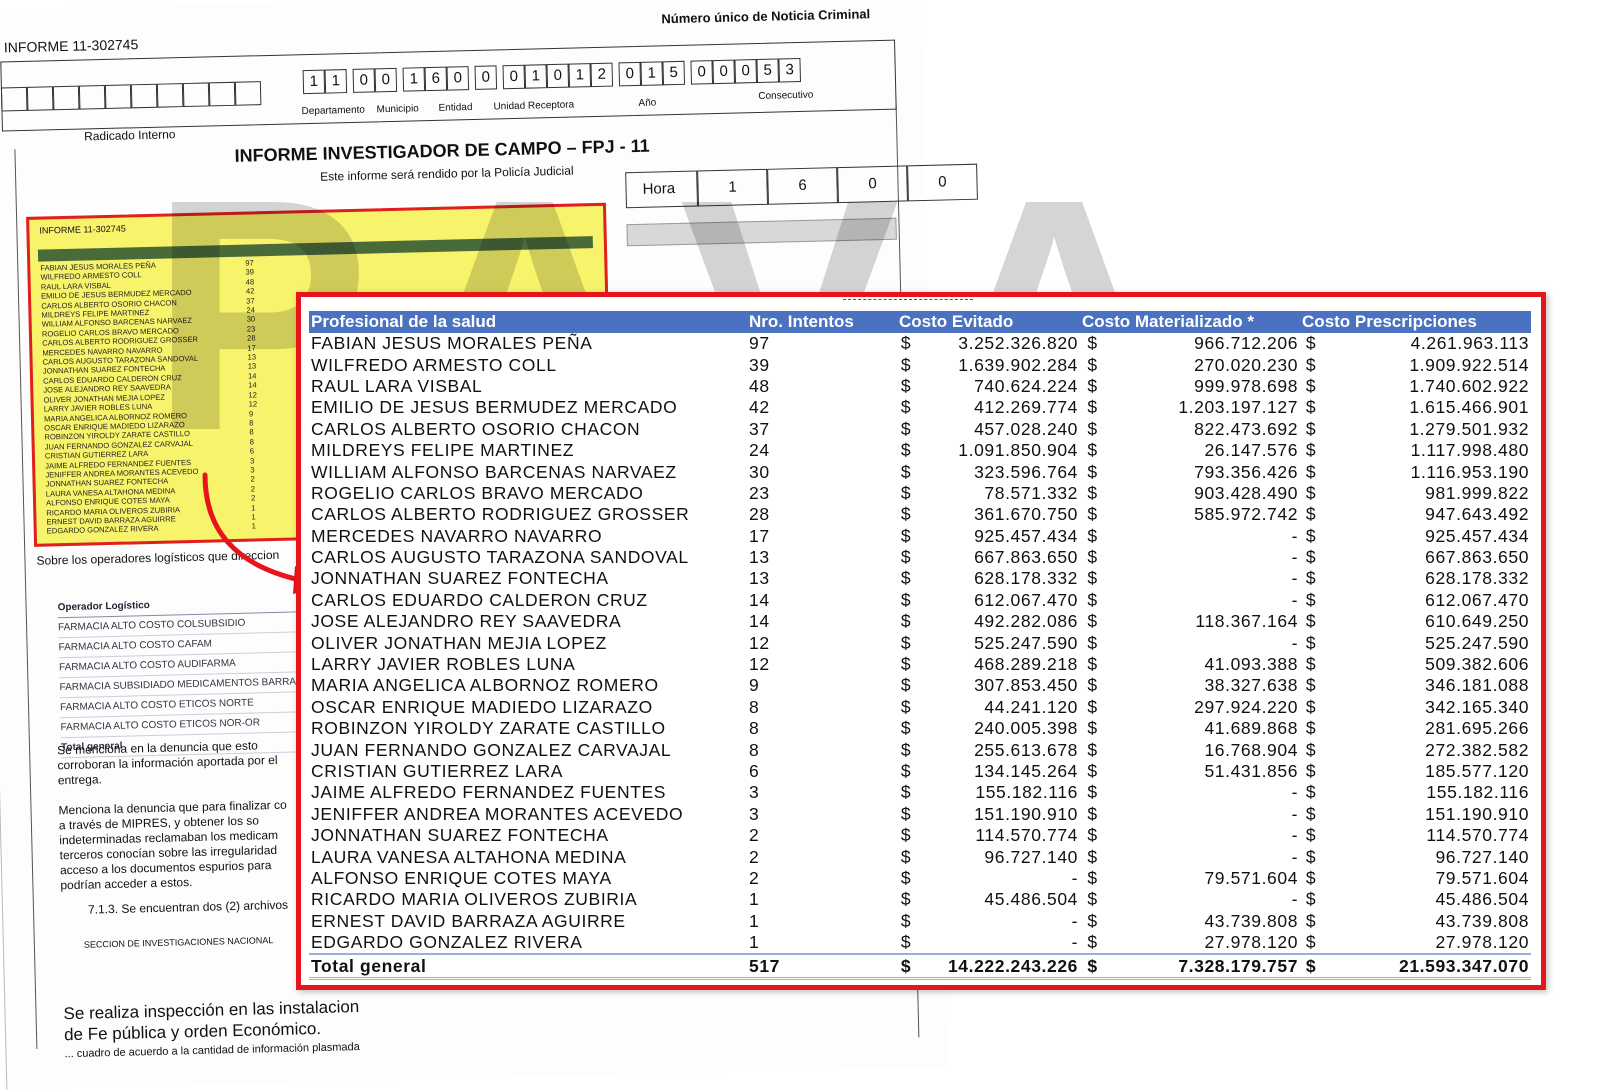  I want to click on cell-intentos: 6, so click(754, 771).